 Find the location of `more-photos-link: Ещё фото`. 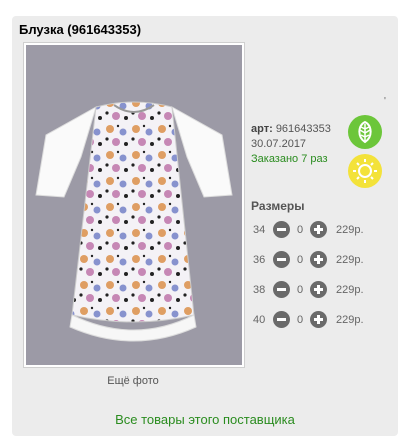

more-photos-link: Ещё фото is located at coordinates (133, 381).